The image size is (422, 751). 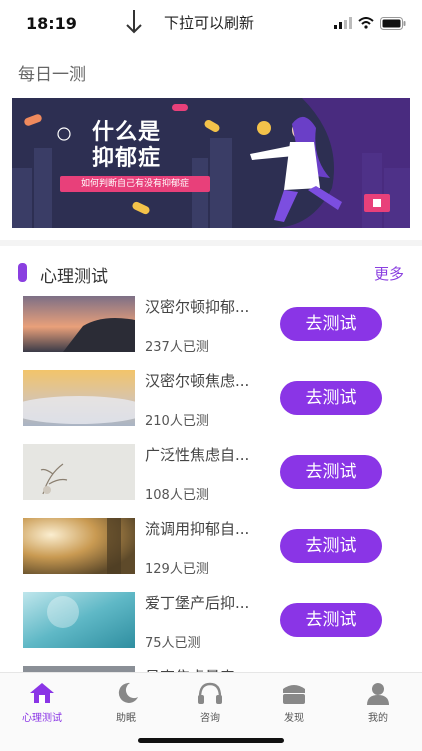 I want to click on battery-icon, so click(x=393, y=23).